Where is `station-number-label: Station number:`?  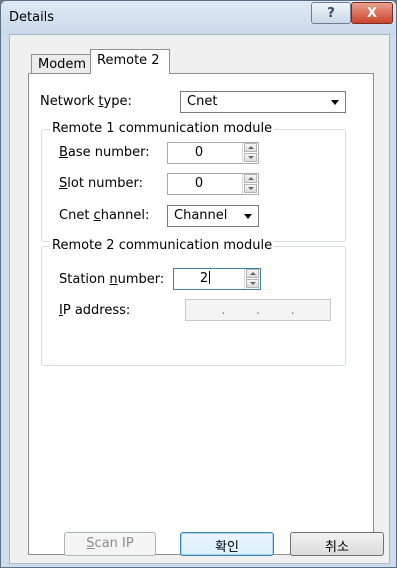
station-number-label: Station number: is located at coordinates (112, 279).